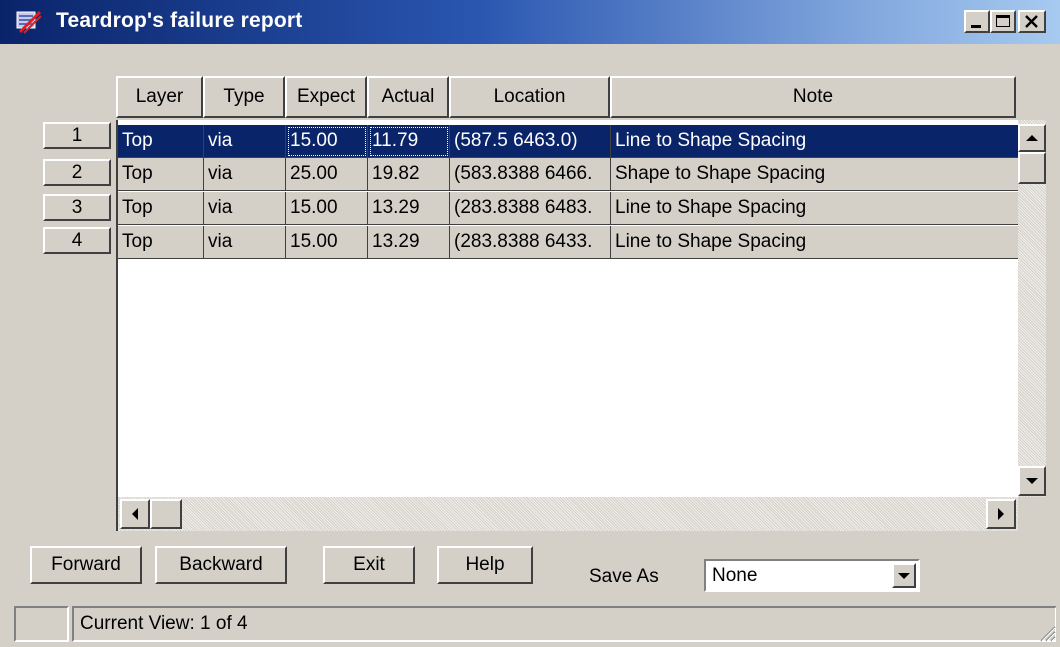 Image resolution: width=1060 pixels, height=647 pixels. What do you see at coordinates (568, 514) in the screenshot?
I see `horizontal-scrollbar` at bounding box center [568, 514].